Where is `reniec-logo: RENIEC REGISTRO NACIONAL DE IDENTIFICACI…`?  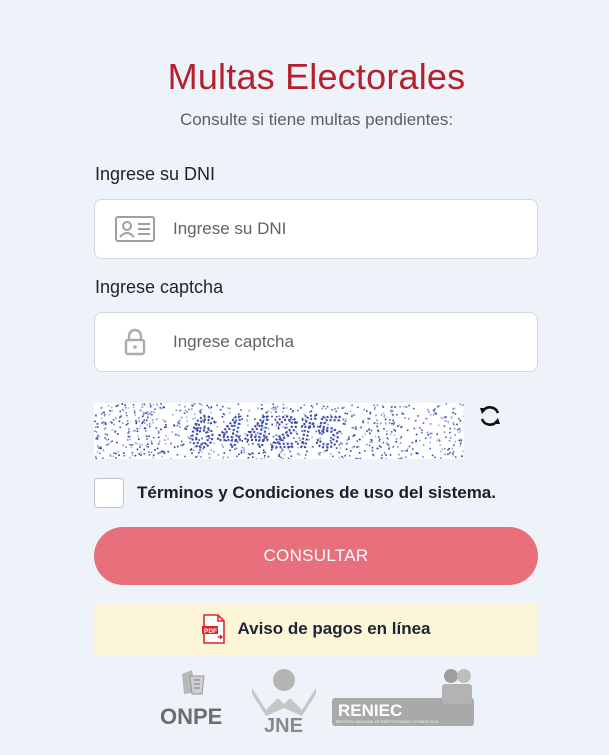
reniec-logo: RENIEC REGISTRO NACIONAL DE IDENTIFICACI… is located at coordinates (403, 697).